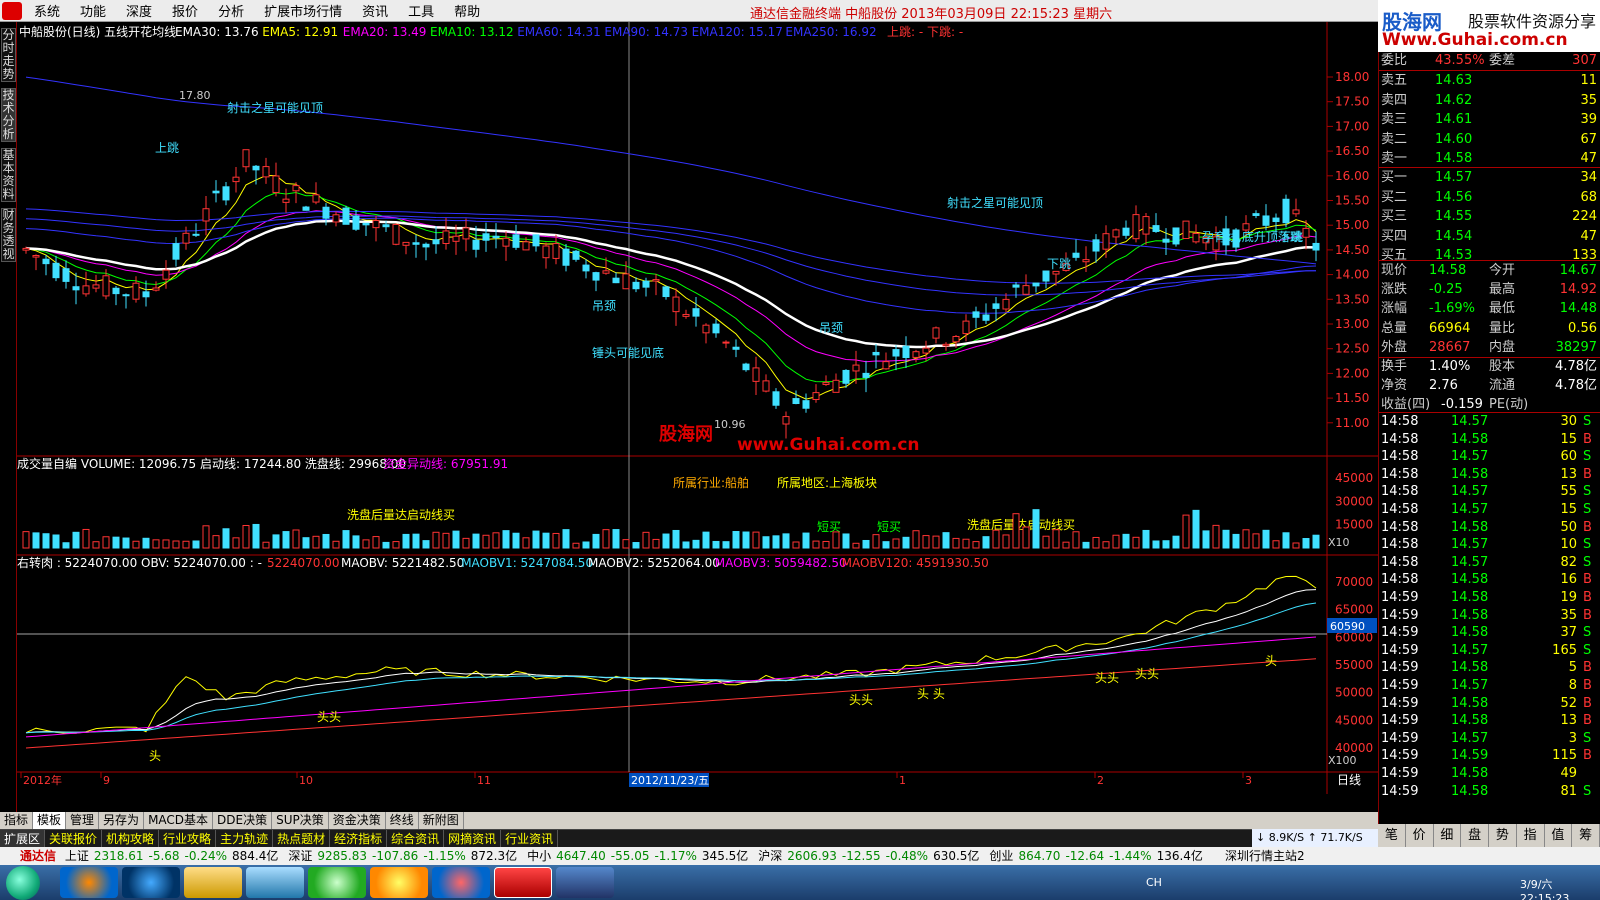 This screenshot has height=900, width=1600. I want to click on ticker-index-pct: -0.24%, so click(205, 856).